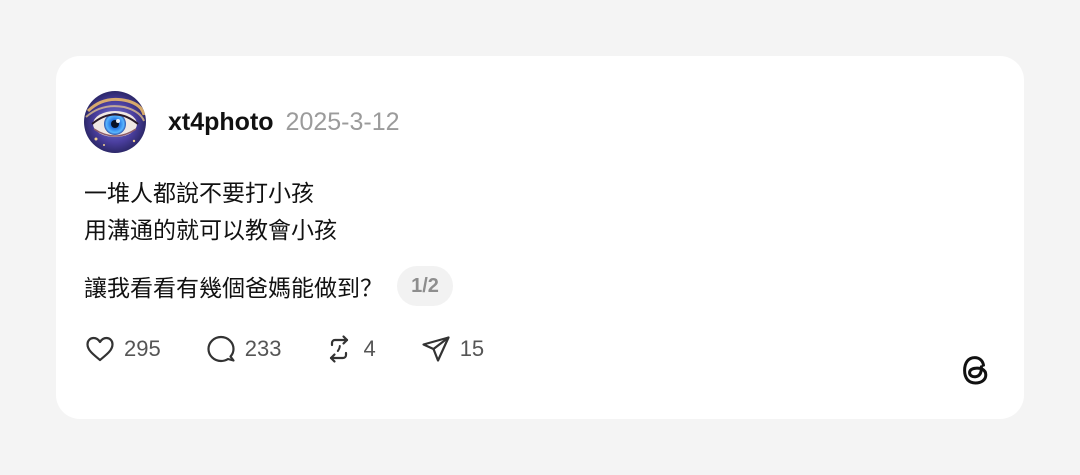  What do you see at coordinates (199, 194) in the screenshot?
I see `post-text-line: 一堆人都說不要打小孩` at bounding box center [199, 194].